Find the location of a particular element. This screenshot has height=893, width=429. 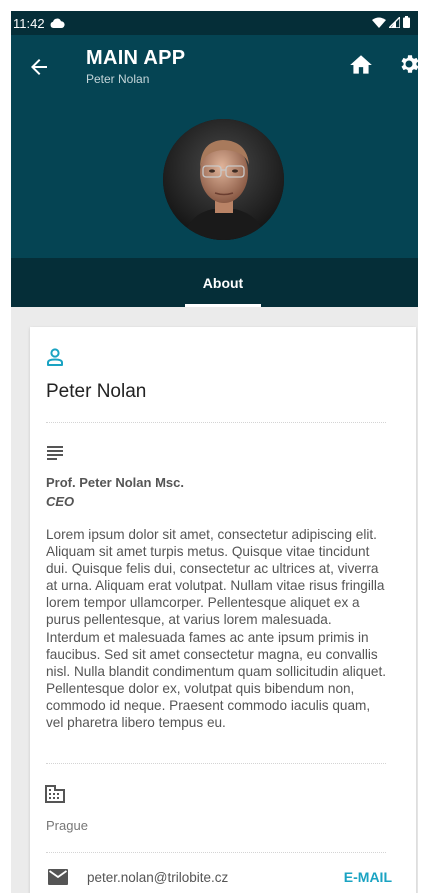

settings-button is located at coordinates (407, 65).